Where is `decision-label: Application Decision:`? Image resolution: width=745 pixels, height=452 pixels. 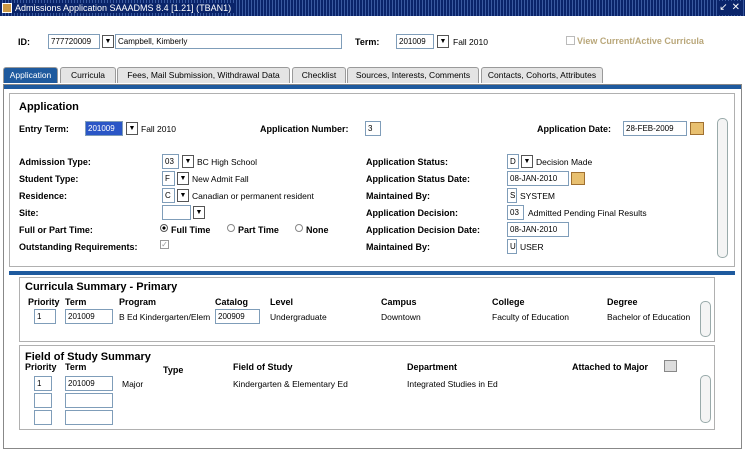 decision-label: Application Decision: is located at coordinates (412, 213).